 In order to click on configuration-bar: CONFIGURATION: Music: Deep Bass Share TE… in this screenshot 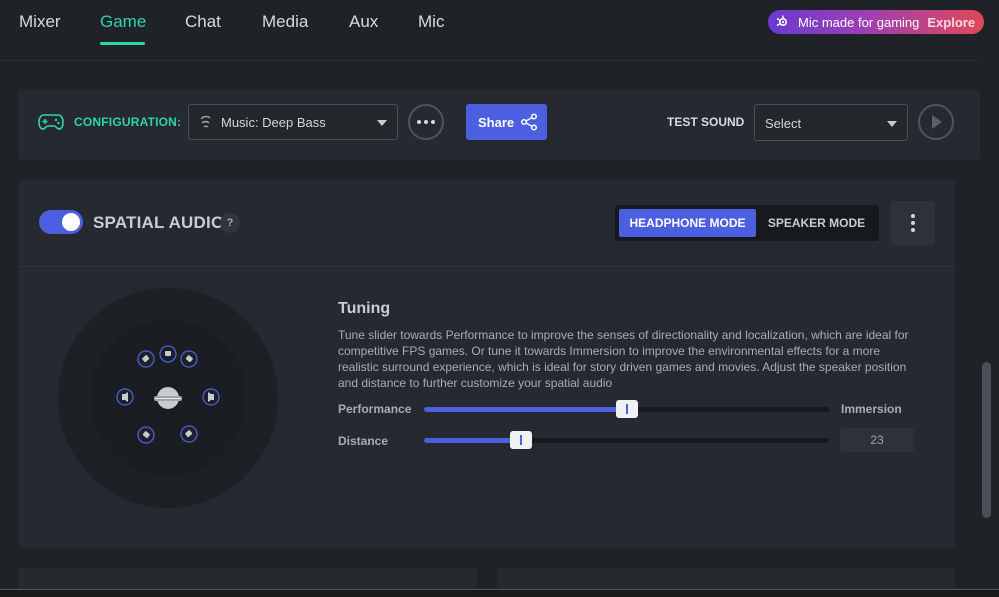, I will do `click(499, 125)`.